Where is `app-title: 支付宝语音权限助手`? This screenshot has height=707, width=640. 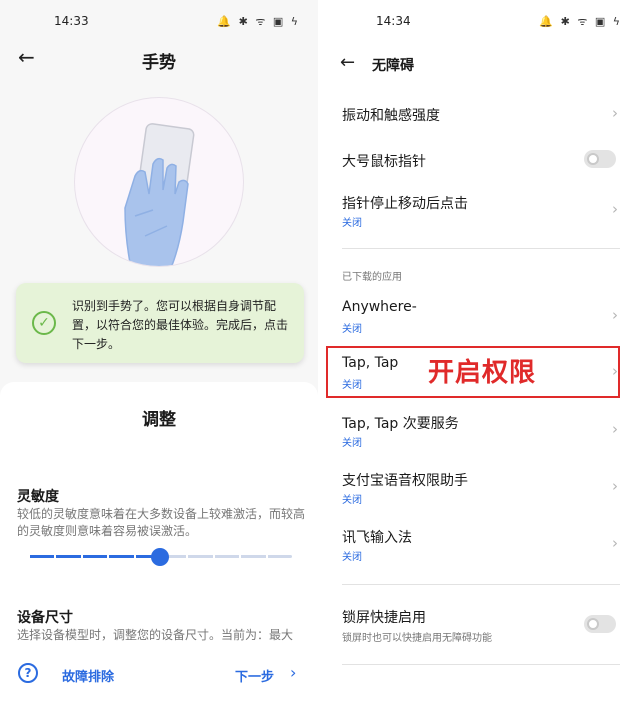
app-title: 支付宝语音权限助手 is located at coordinates (405, 481).